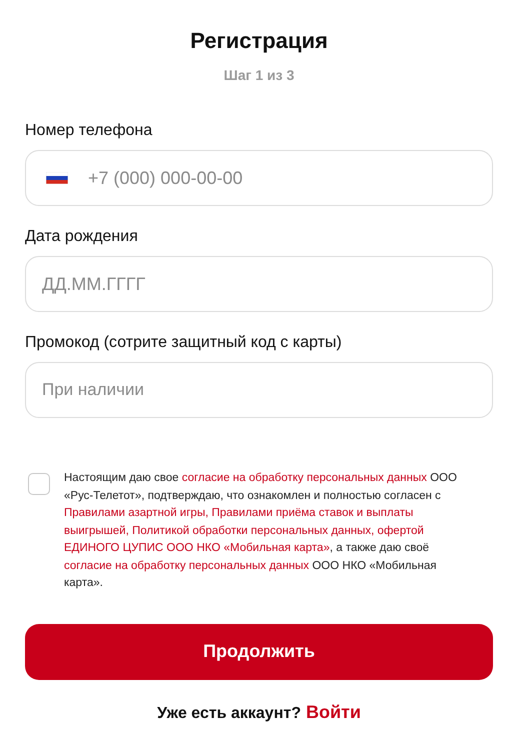 This screenshot has width=532, height=734. Describe the element at coordinates (333, 712) in the screenshot. I see `login-link: Войти` at that location.